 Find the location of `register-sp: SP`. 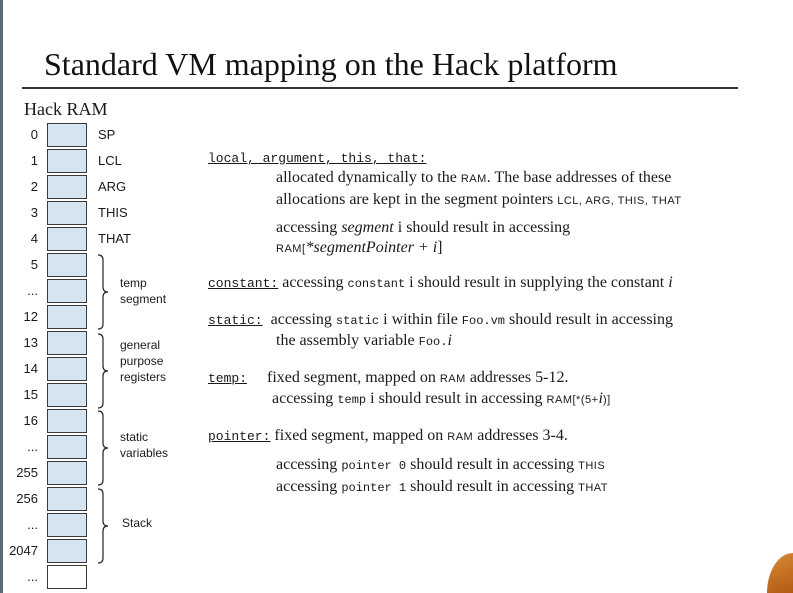

register-sp: SP is located at coordinates (107, 134).